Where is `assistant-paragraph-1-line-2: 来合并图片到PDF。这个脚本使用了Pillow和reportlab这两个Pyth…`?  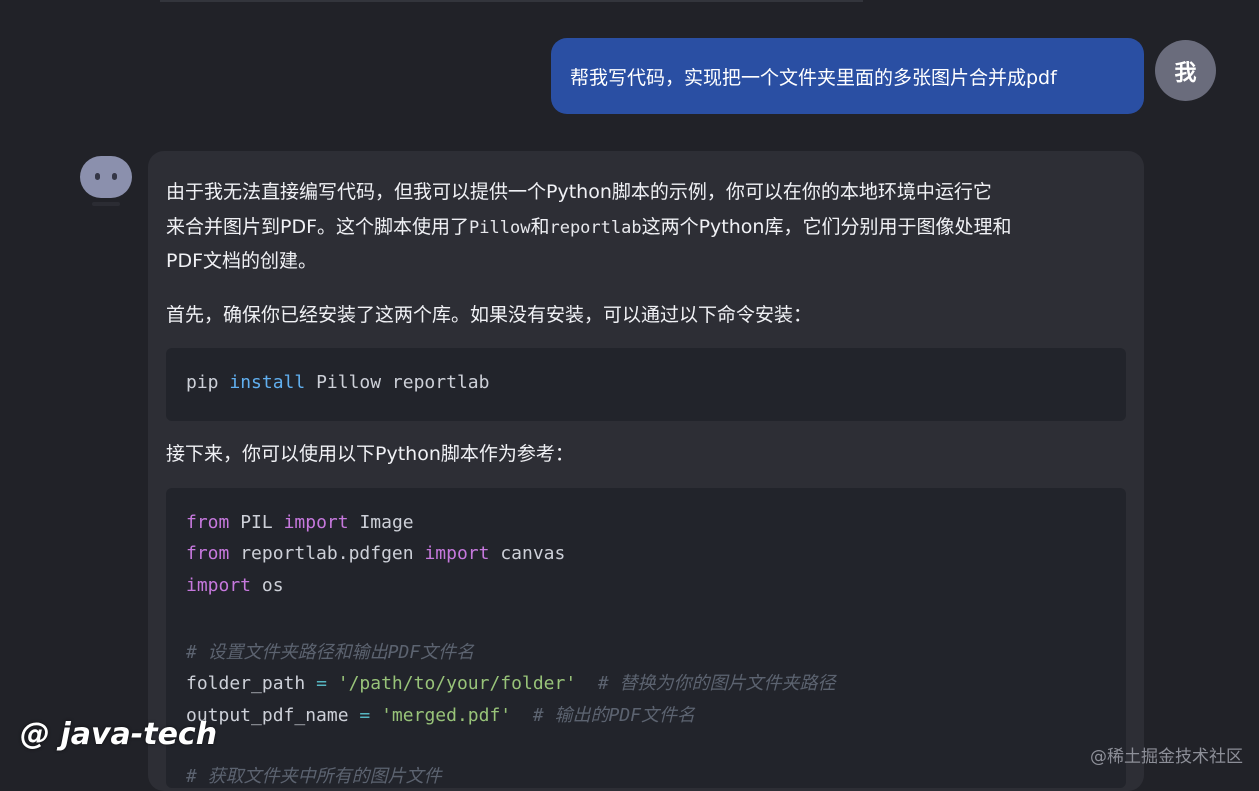
assistant-paragraph-1-line-2: 来合并图片到PDF。这个脚本使用了Pillow和reportlab这两个Pyth… is located at coordinates (588, 225).